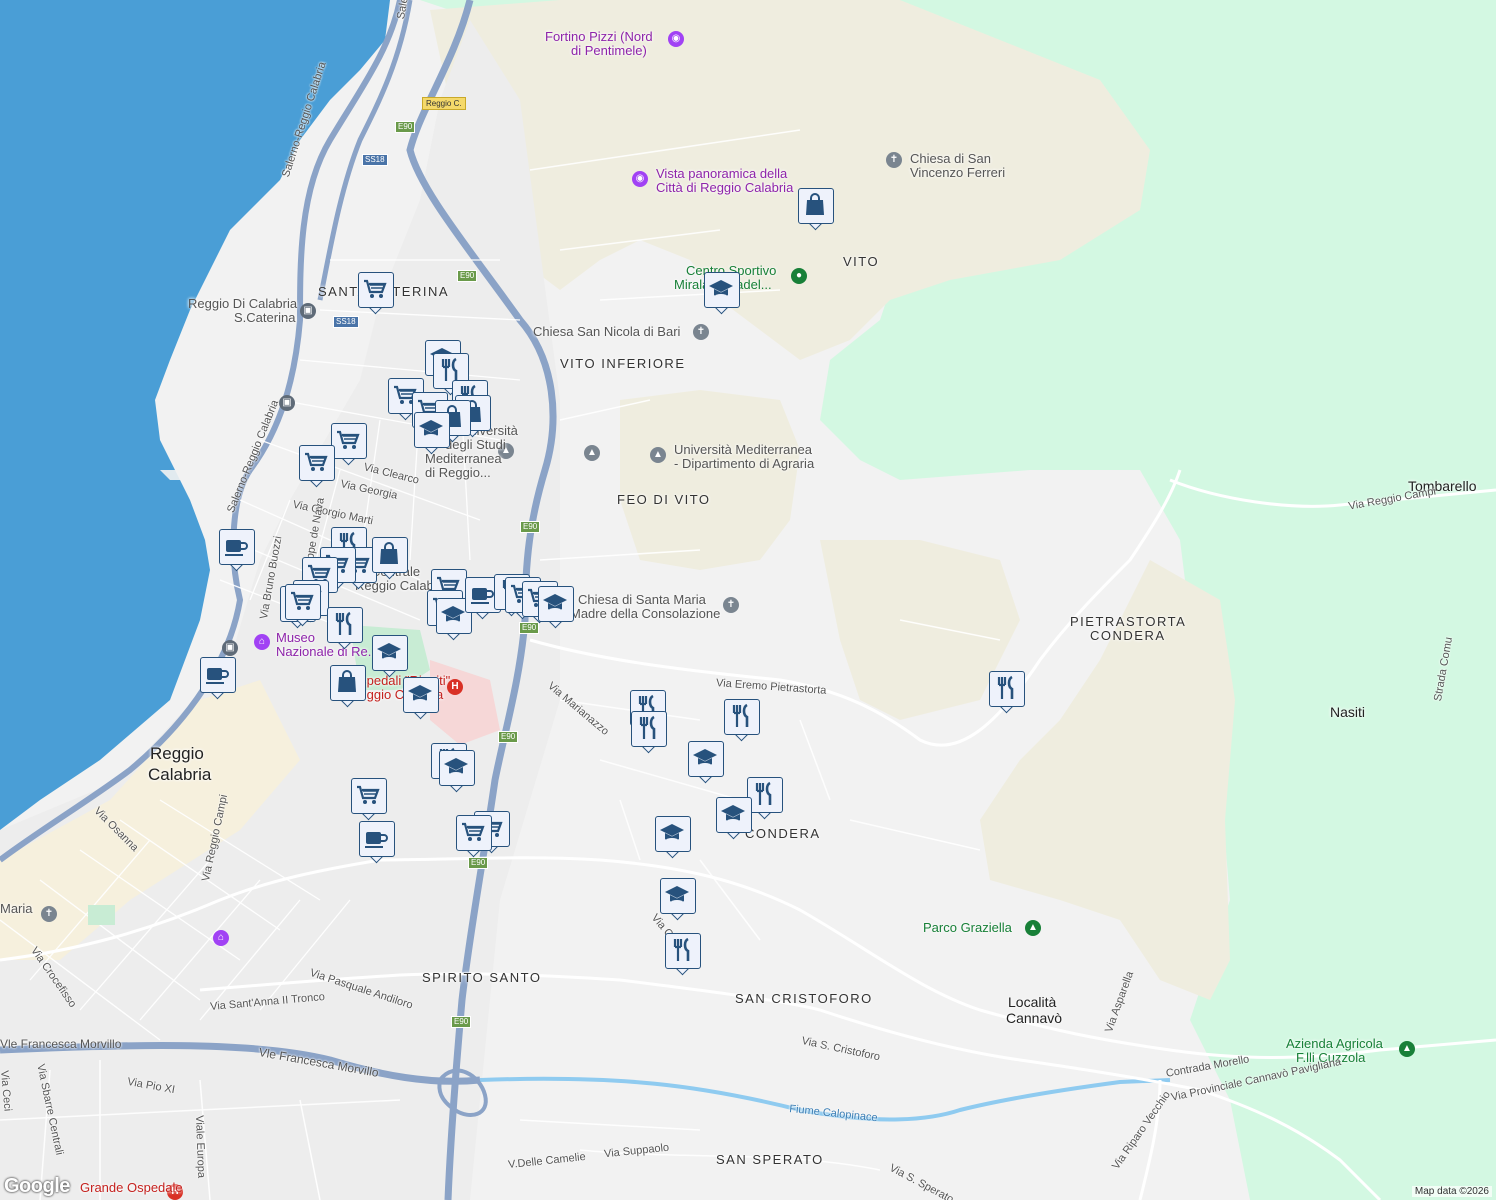 This screenshot has width=1496, height=1200. What do you see at coordinates (799, 276) in the screenshot?
I see `sports-icon: ●` at bounding box center [799, 276].